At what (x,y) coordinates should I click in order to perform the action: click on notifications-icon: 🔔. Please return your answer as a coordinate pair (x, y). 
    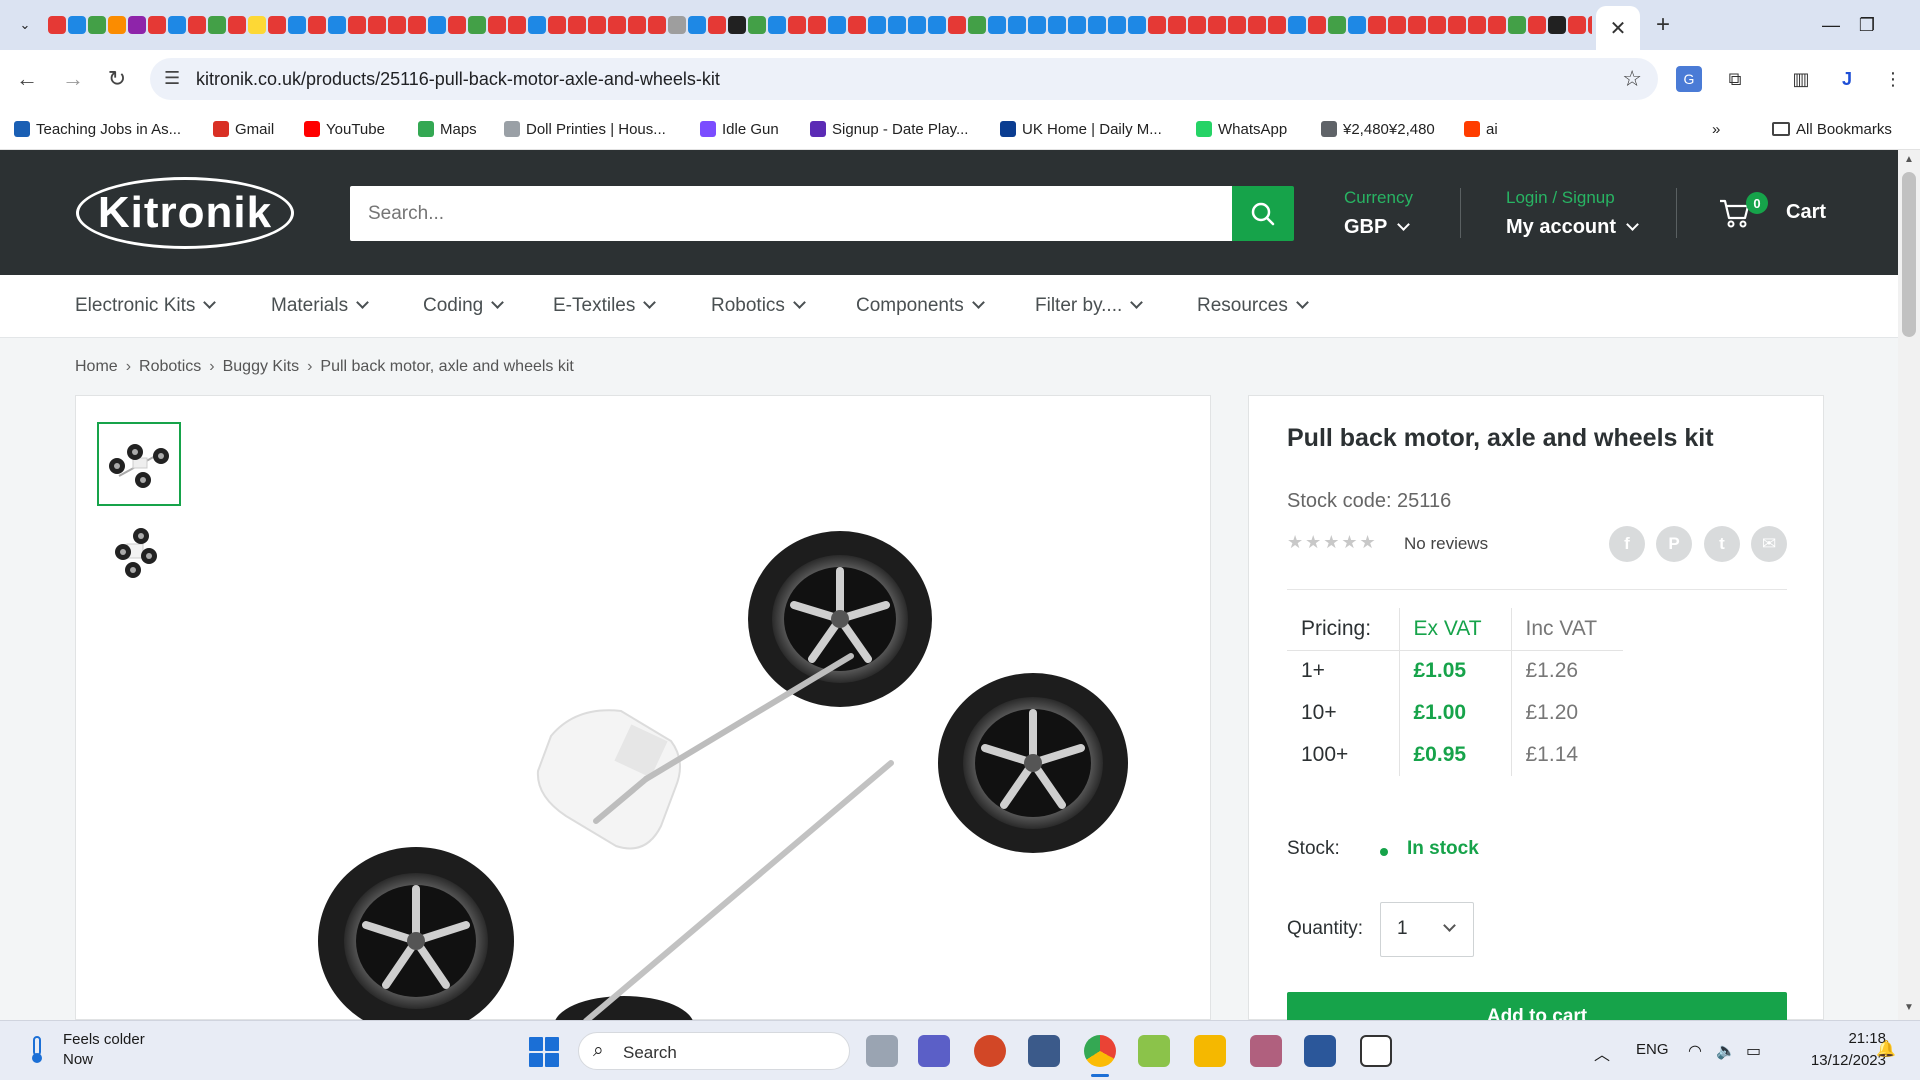
    Looking at the image, I should click on (1886, 1049).